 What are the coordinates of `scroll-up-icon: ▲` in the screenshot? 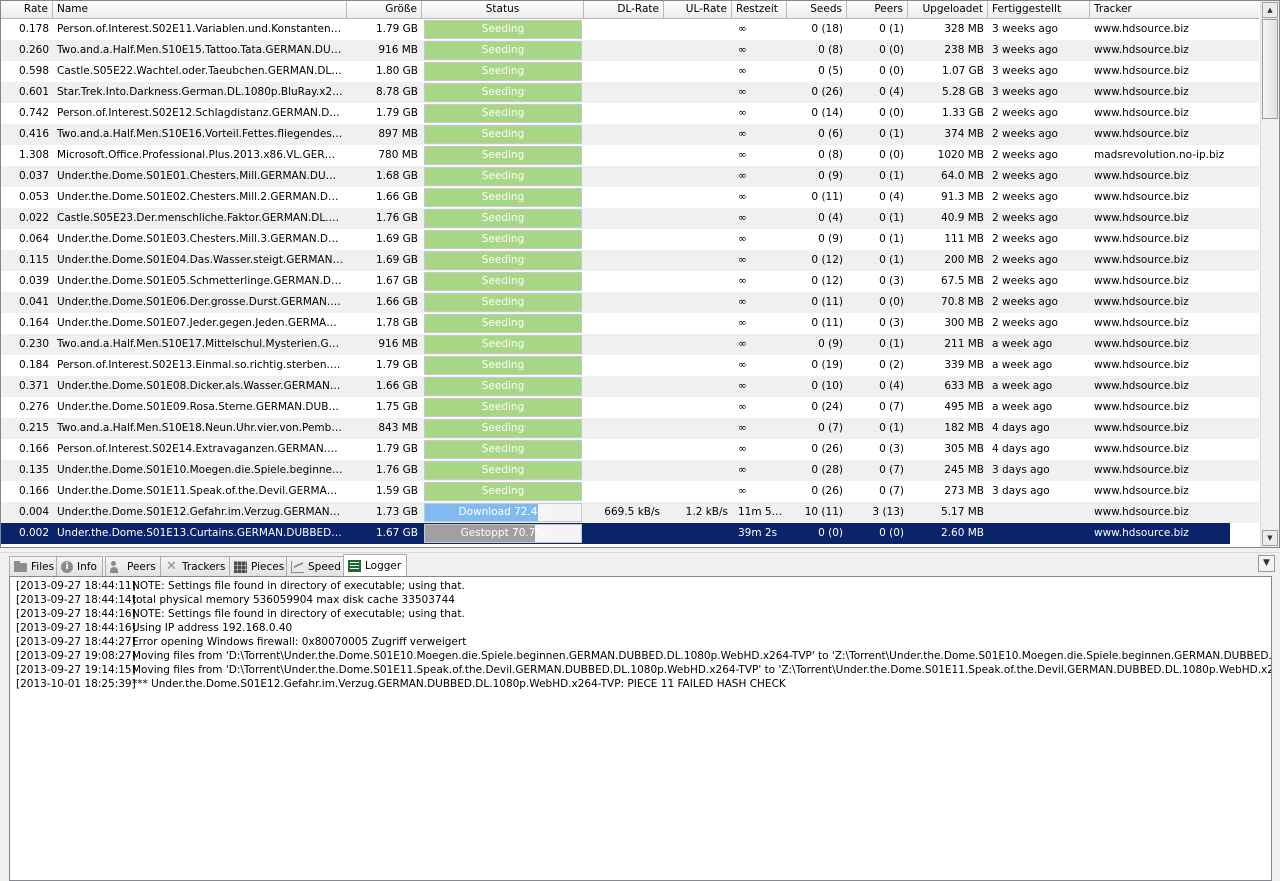 It's located at (1270, 10).